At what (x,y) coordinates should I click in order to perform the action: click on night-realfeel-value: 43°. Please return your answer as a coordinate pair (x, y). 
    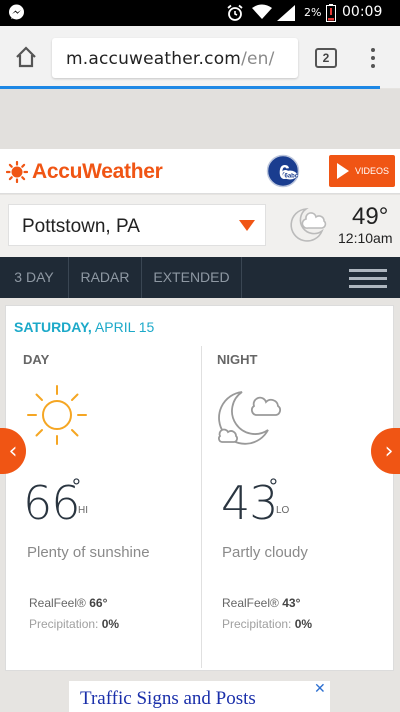
    Looking at the image, I should click on (291, 603).